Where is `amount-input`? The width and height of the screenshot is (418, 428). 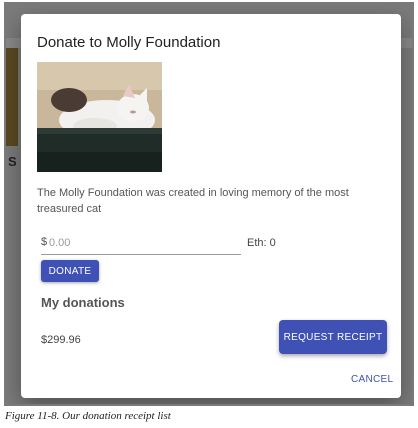 amount-input is located at coordinates (139, 243).